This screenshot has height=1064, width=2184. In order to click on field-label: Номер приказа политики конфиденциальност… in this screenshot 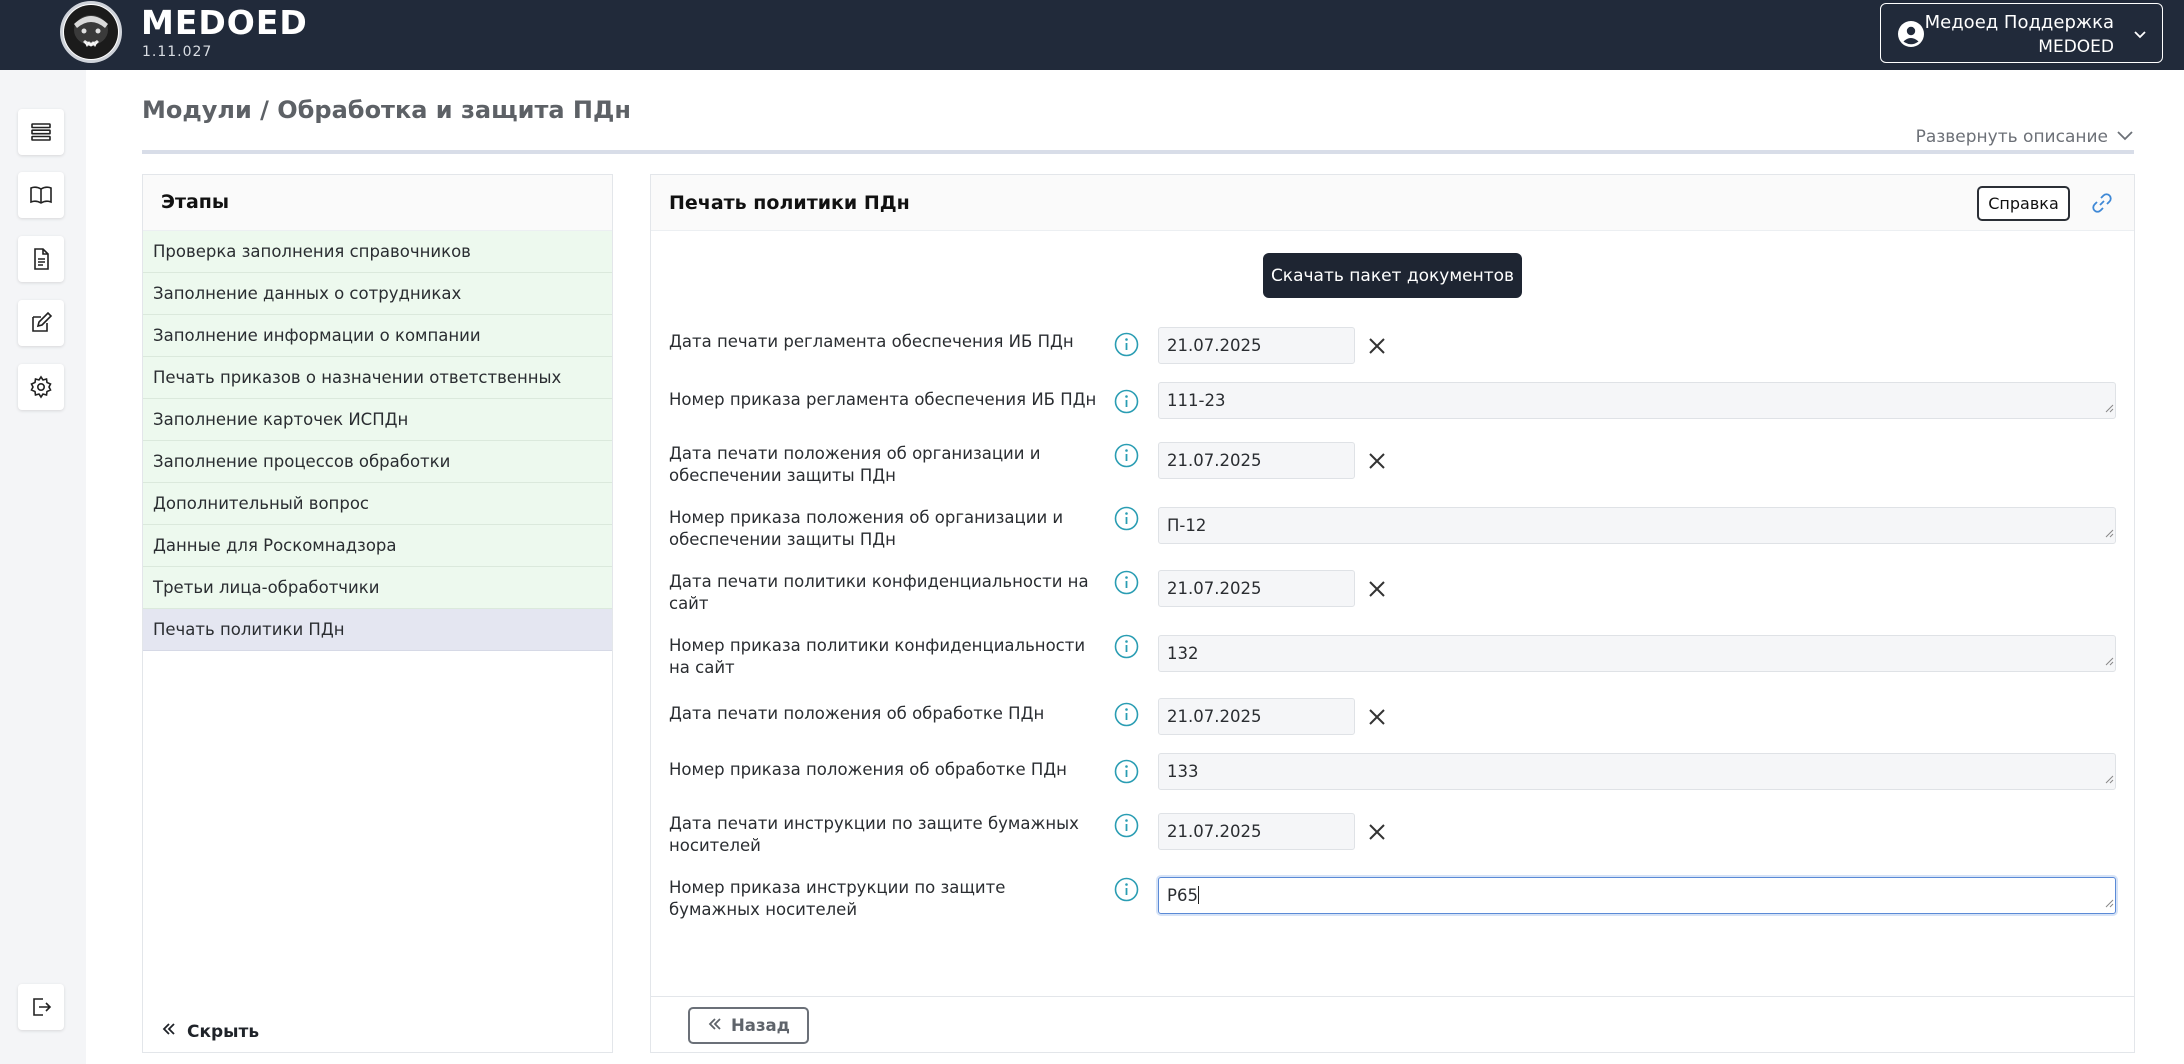, I will do `click(877, 656)`.